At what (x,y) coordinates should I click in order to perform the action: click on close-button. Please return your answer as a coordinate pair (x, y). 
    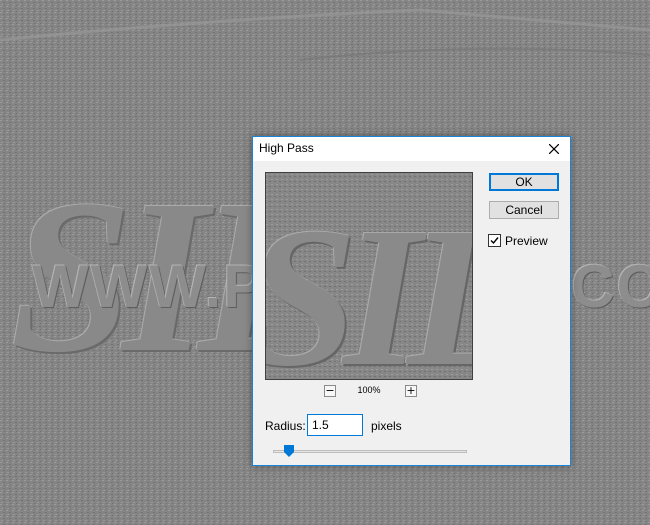
    Looking at the image, I should click on (554, 149).